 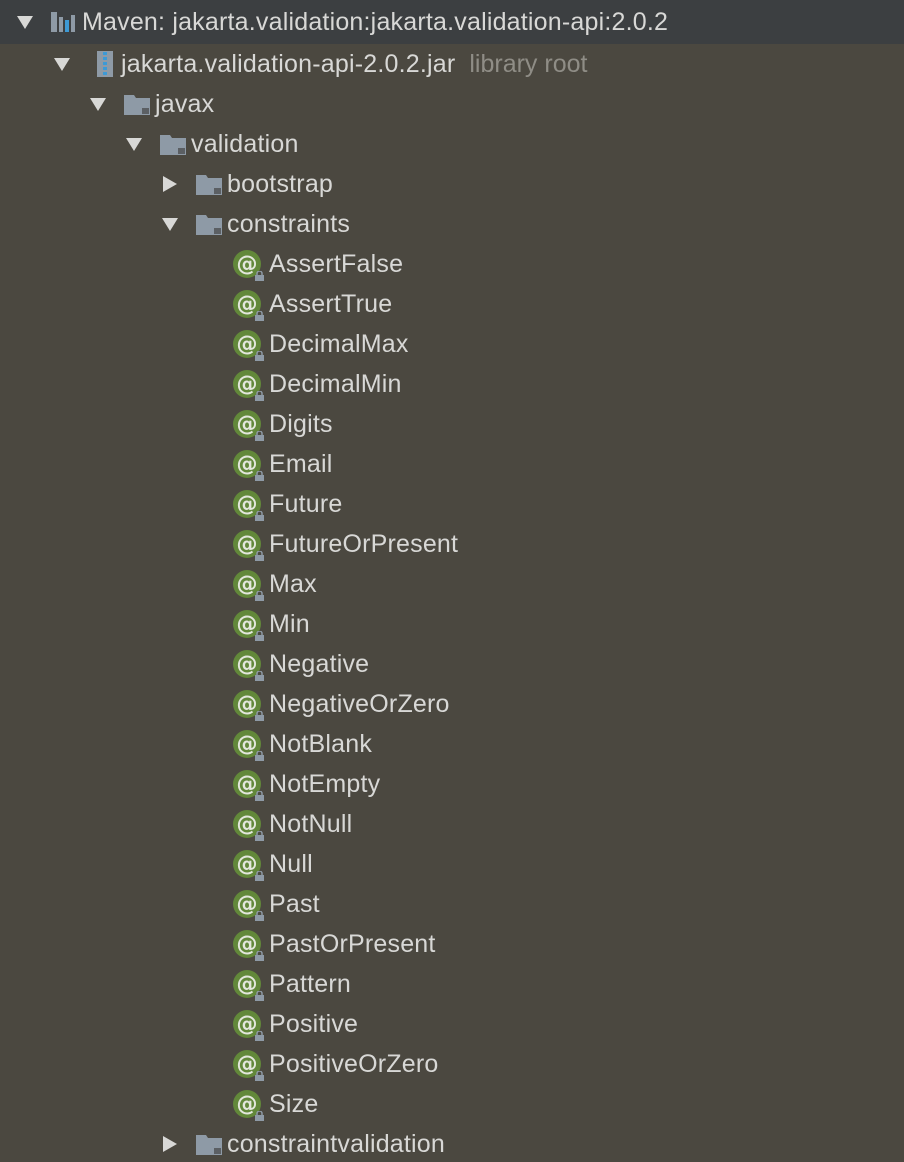 I want to click on library-root-hint: library root, so click(x=528, y=63).